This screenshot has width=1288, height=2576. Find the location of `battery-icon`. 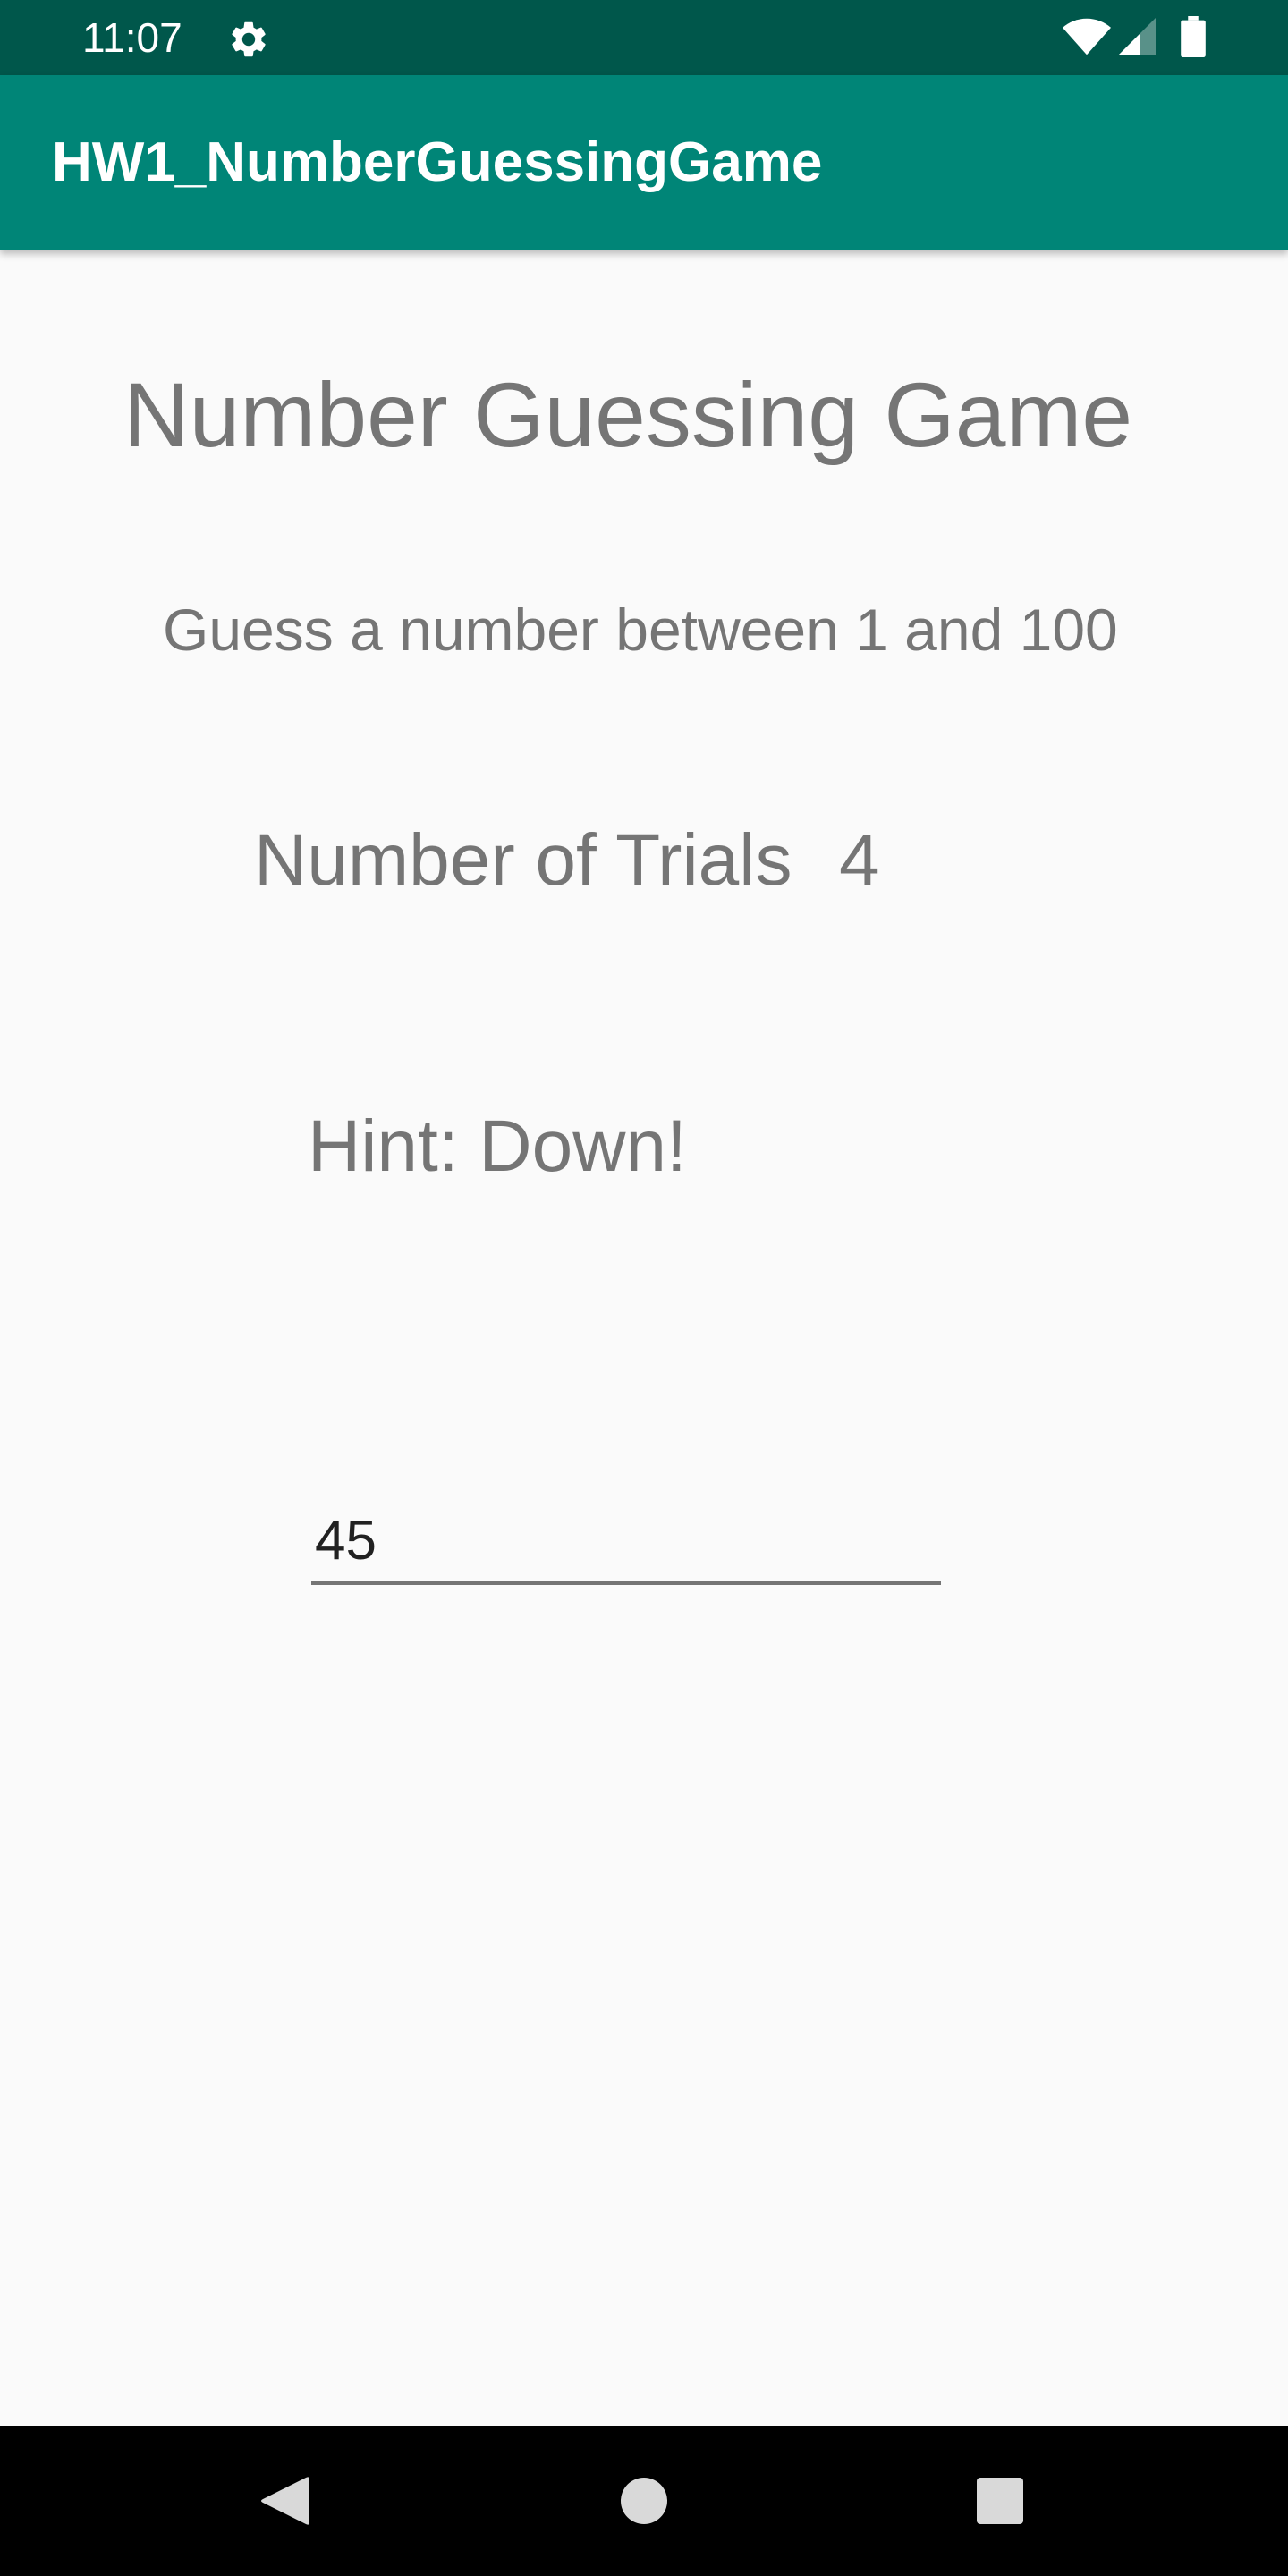

battery-icon is located at coordinates (1193, 36).